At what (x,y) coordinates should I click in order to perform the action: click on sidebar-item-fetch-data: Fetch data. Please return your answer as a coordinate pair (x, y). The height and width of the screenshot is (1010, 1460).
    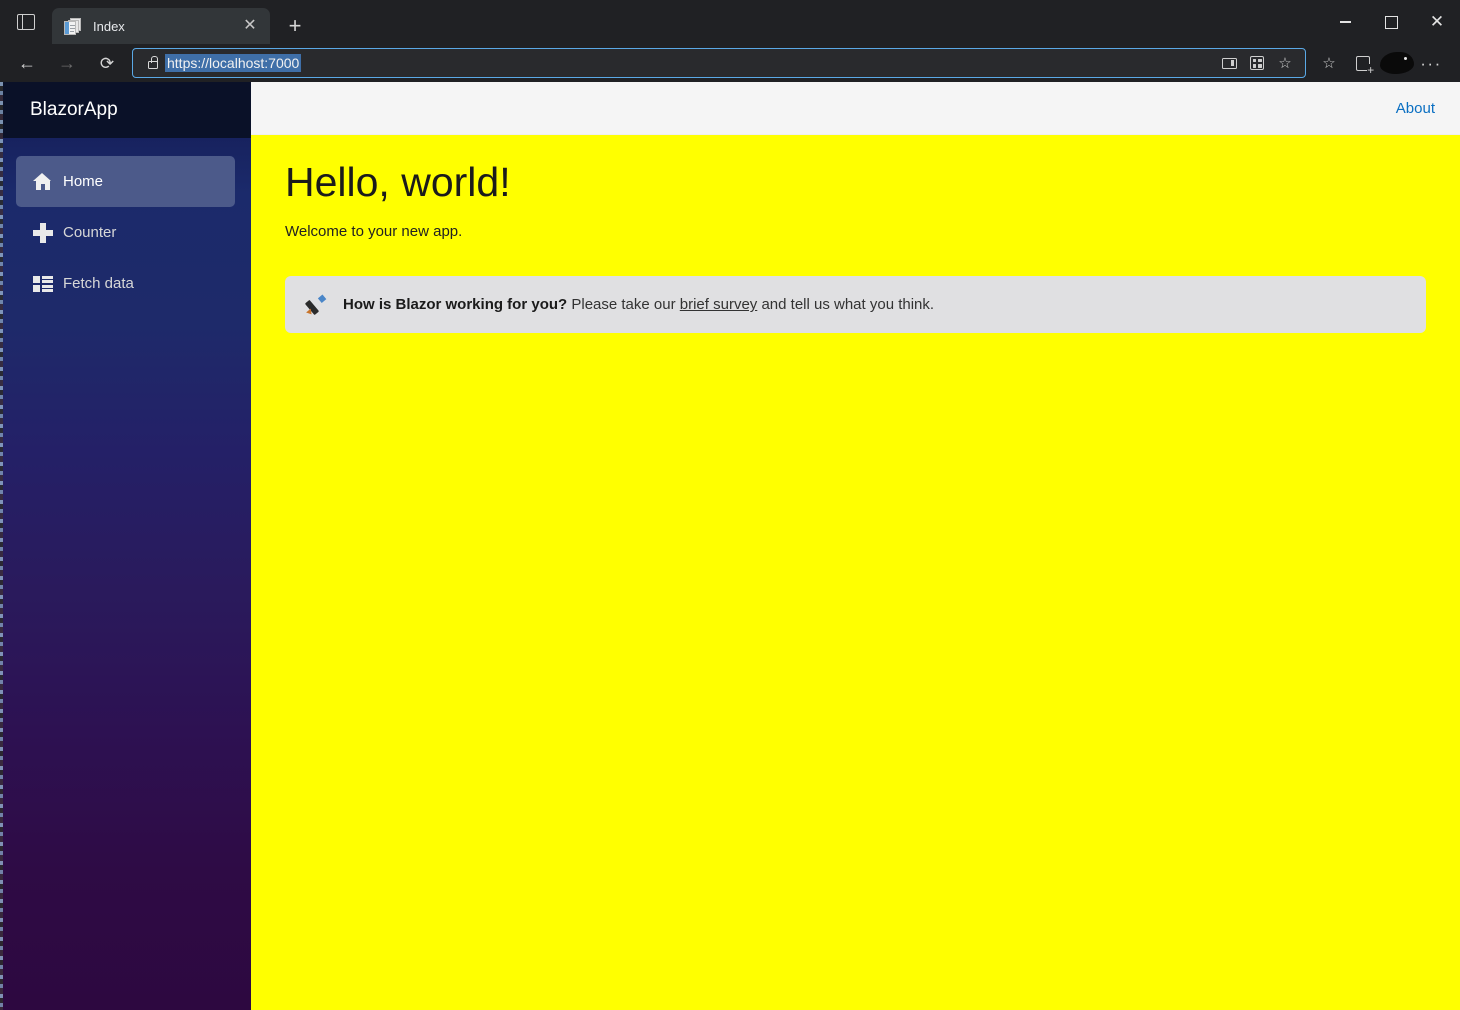
    Looking at the image, I should click on (125, 283).